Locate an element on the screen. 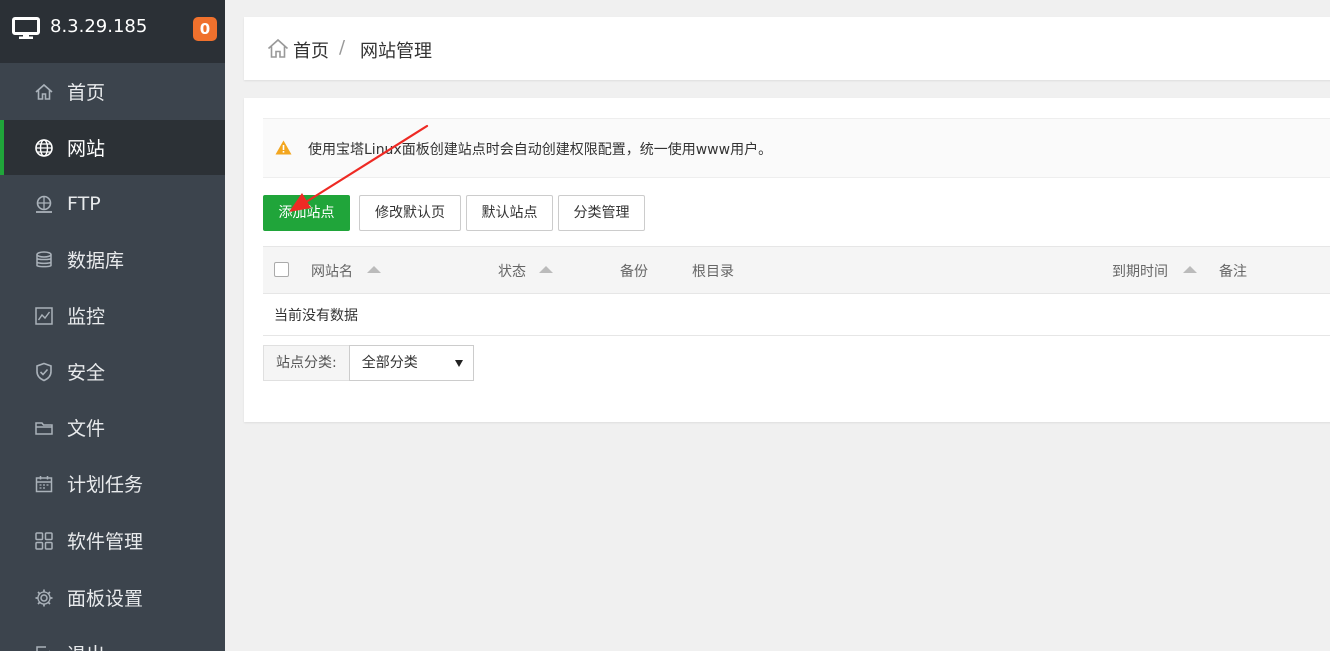 The image size is (1330, 651). sidebar-item-website: 网站 is located at coordinates (112, 147).